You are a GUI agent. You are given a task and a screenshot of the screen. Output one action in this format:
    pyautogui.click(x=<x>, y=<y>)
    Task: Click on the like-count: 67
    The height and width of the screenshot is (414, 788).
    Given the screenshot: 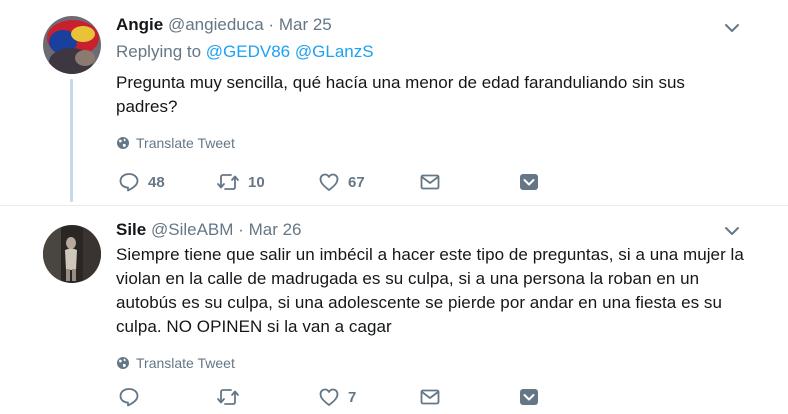 What is the action you would take?
    pyautogui.click(x=356, y=182)
    